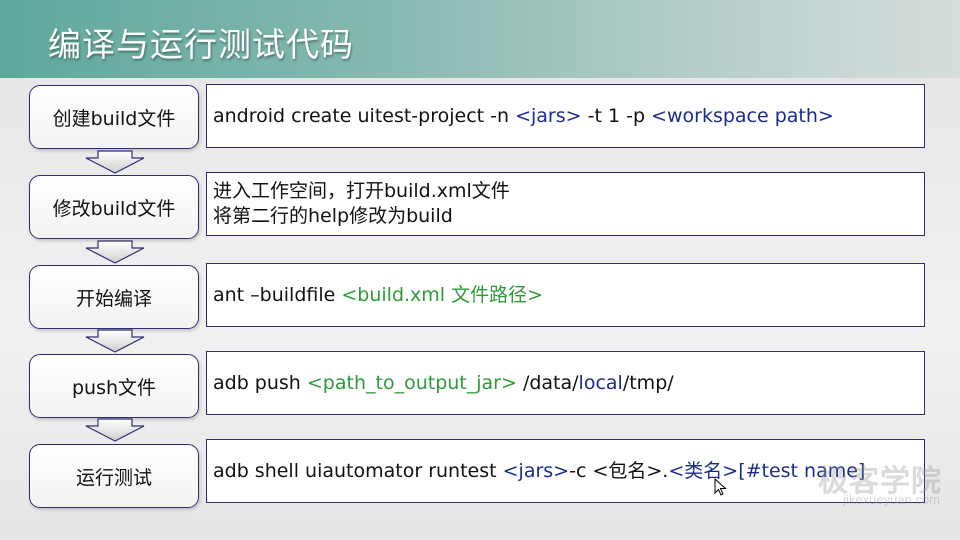  Describe the element at coordinates (277, 294) in the screenshot. I see `command-segment: ant –buildfile` at that location.